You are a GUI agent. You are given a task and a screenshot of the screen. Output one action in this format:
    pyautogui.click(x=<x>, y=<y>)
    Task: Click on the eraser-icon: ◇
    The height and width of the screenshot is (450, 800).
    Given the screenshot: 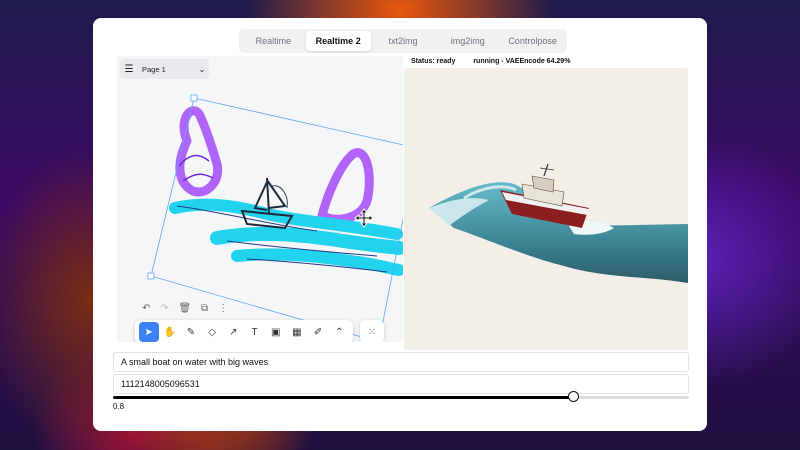 What is the action you would take?
    pyautogui.click(x=212, y=332)
    